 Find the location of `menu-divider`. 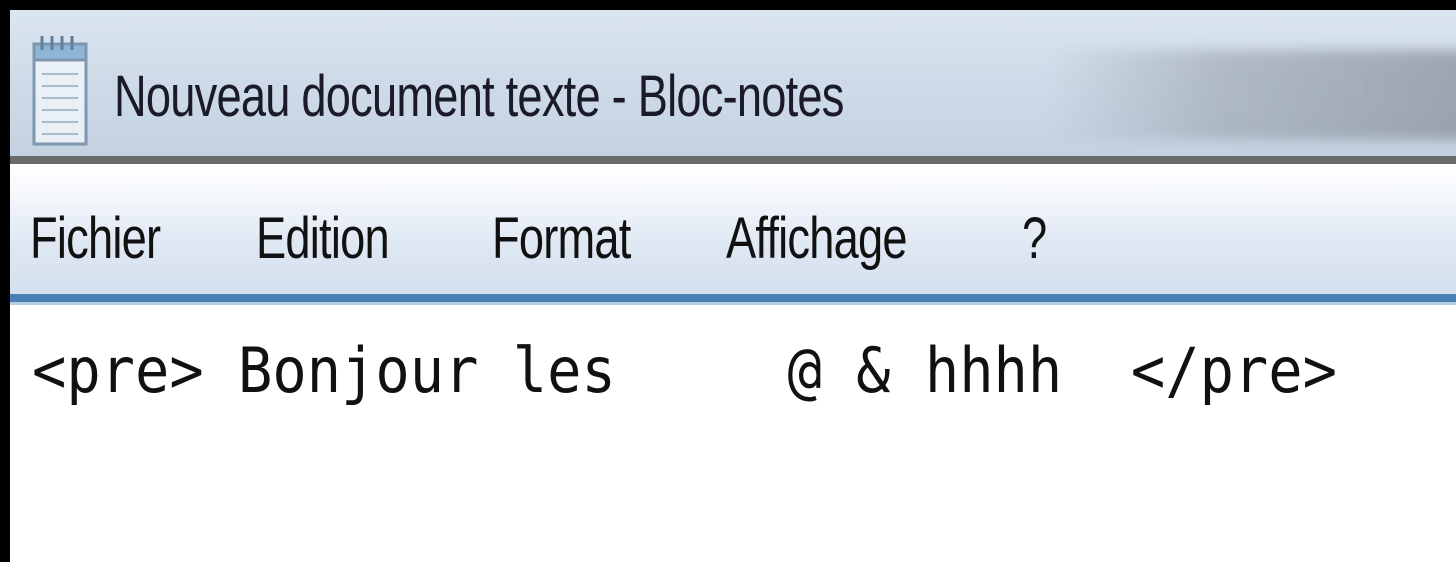

menu-divider is located at coordinates (733, 298).